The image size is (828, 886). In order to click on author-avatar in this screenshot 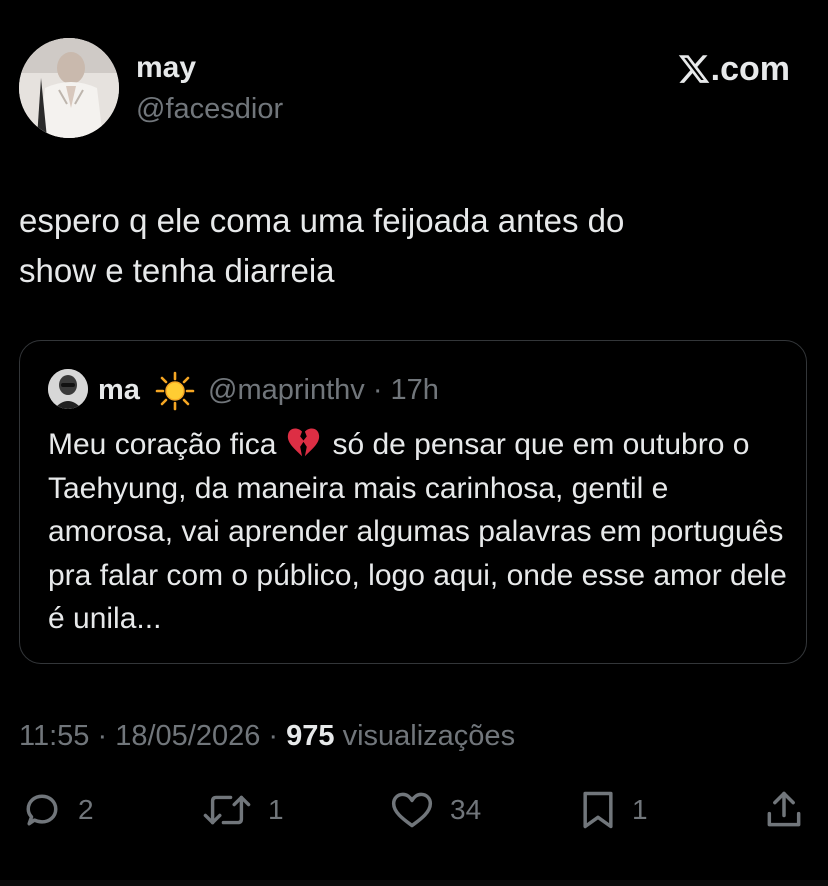, I will do `click(69, 88)`.